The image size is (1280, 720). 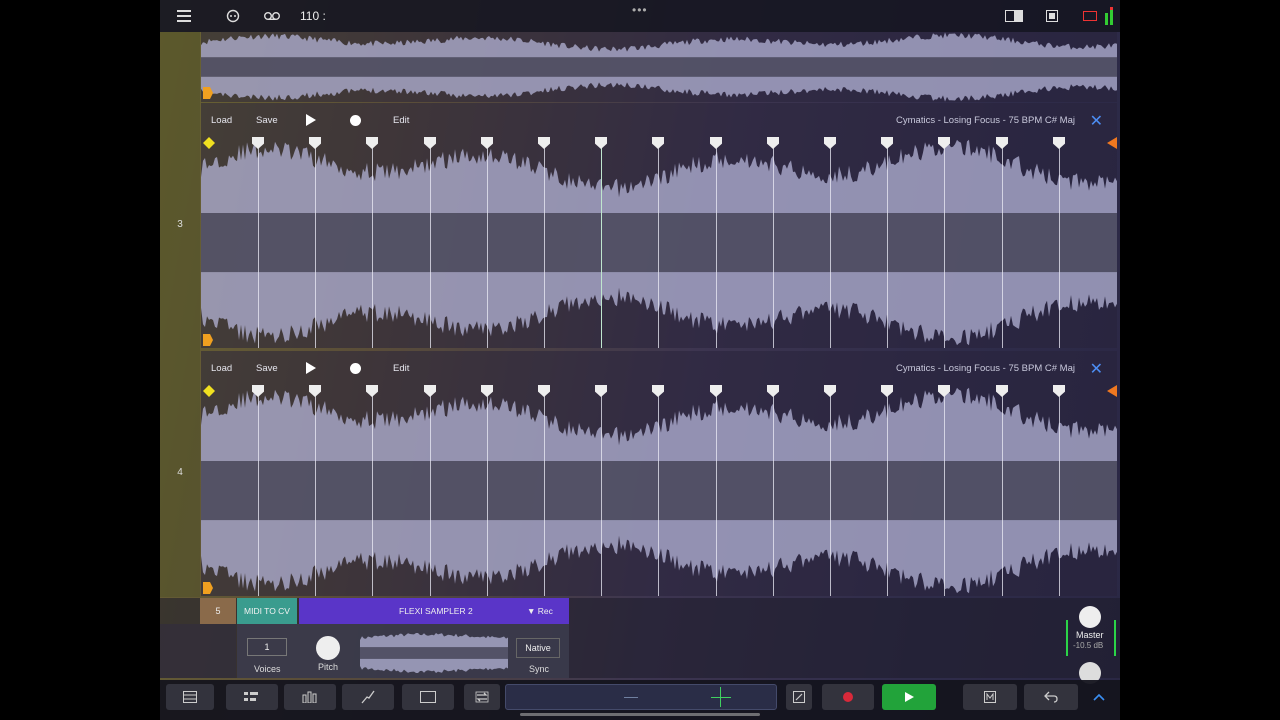 I want to click on rec-dropdown: ▼ Rec, so click(x=540, y=611).